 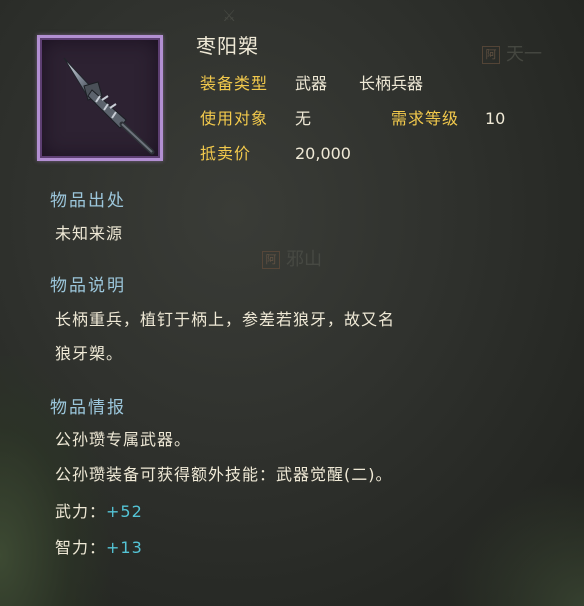 I want to click on terrain-decoration-right, so click(x=514, y=541).